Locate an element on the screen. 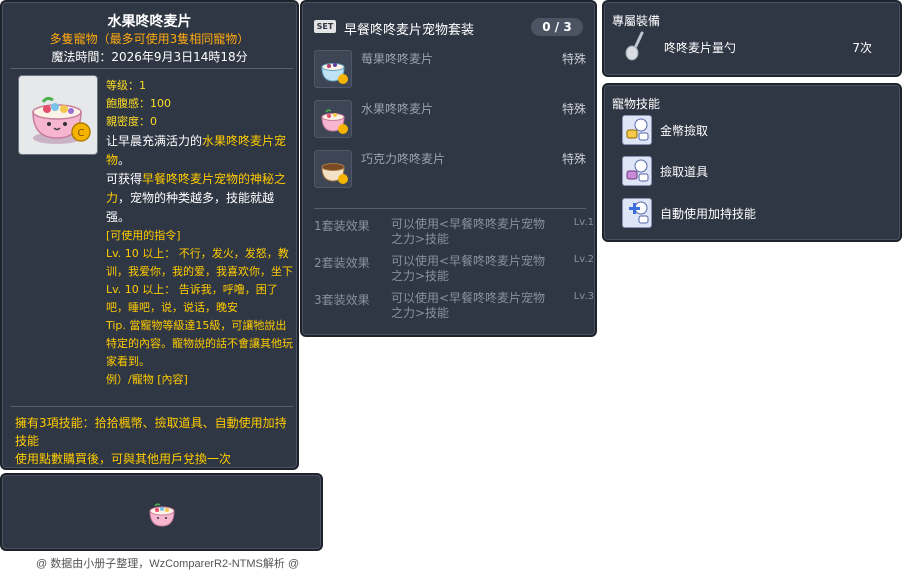  skill-name: 金幣撿取 is located at coordinates (684, 131).